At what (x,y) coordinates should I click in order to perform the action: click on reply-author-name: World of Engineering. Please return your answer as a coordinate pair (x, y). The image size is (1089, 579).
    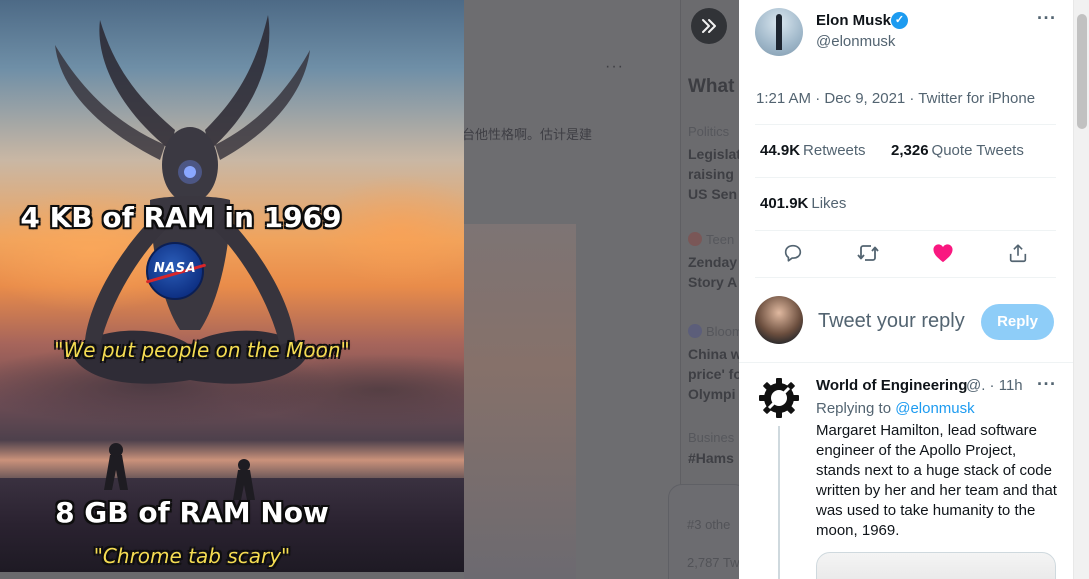
    Looking at the image, I should click on (891, 385).